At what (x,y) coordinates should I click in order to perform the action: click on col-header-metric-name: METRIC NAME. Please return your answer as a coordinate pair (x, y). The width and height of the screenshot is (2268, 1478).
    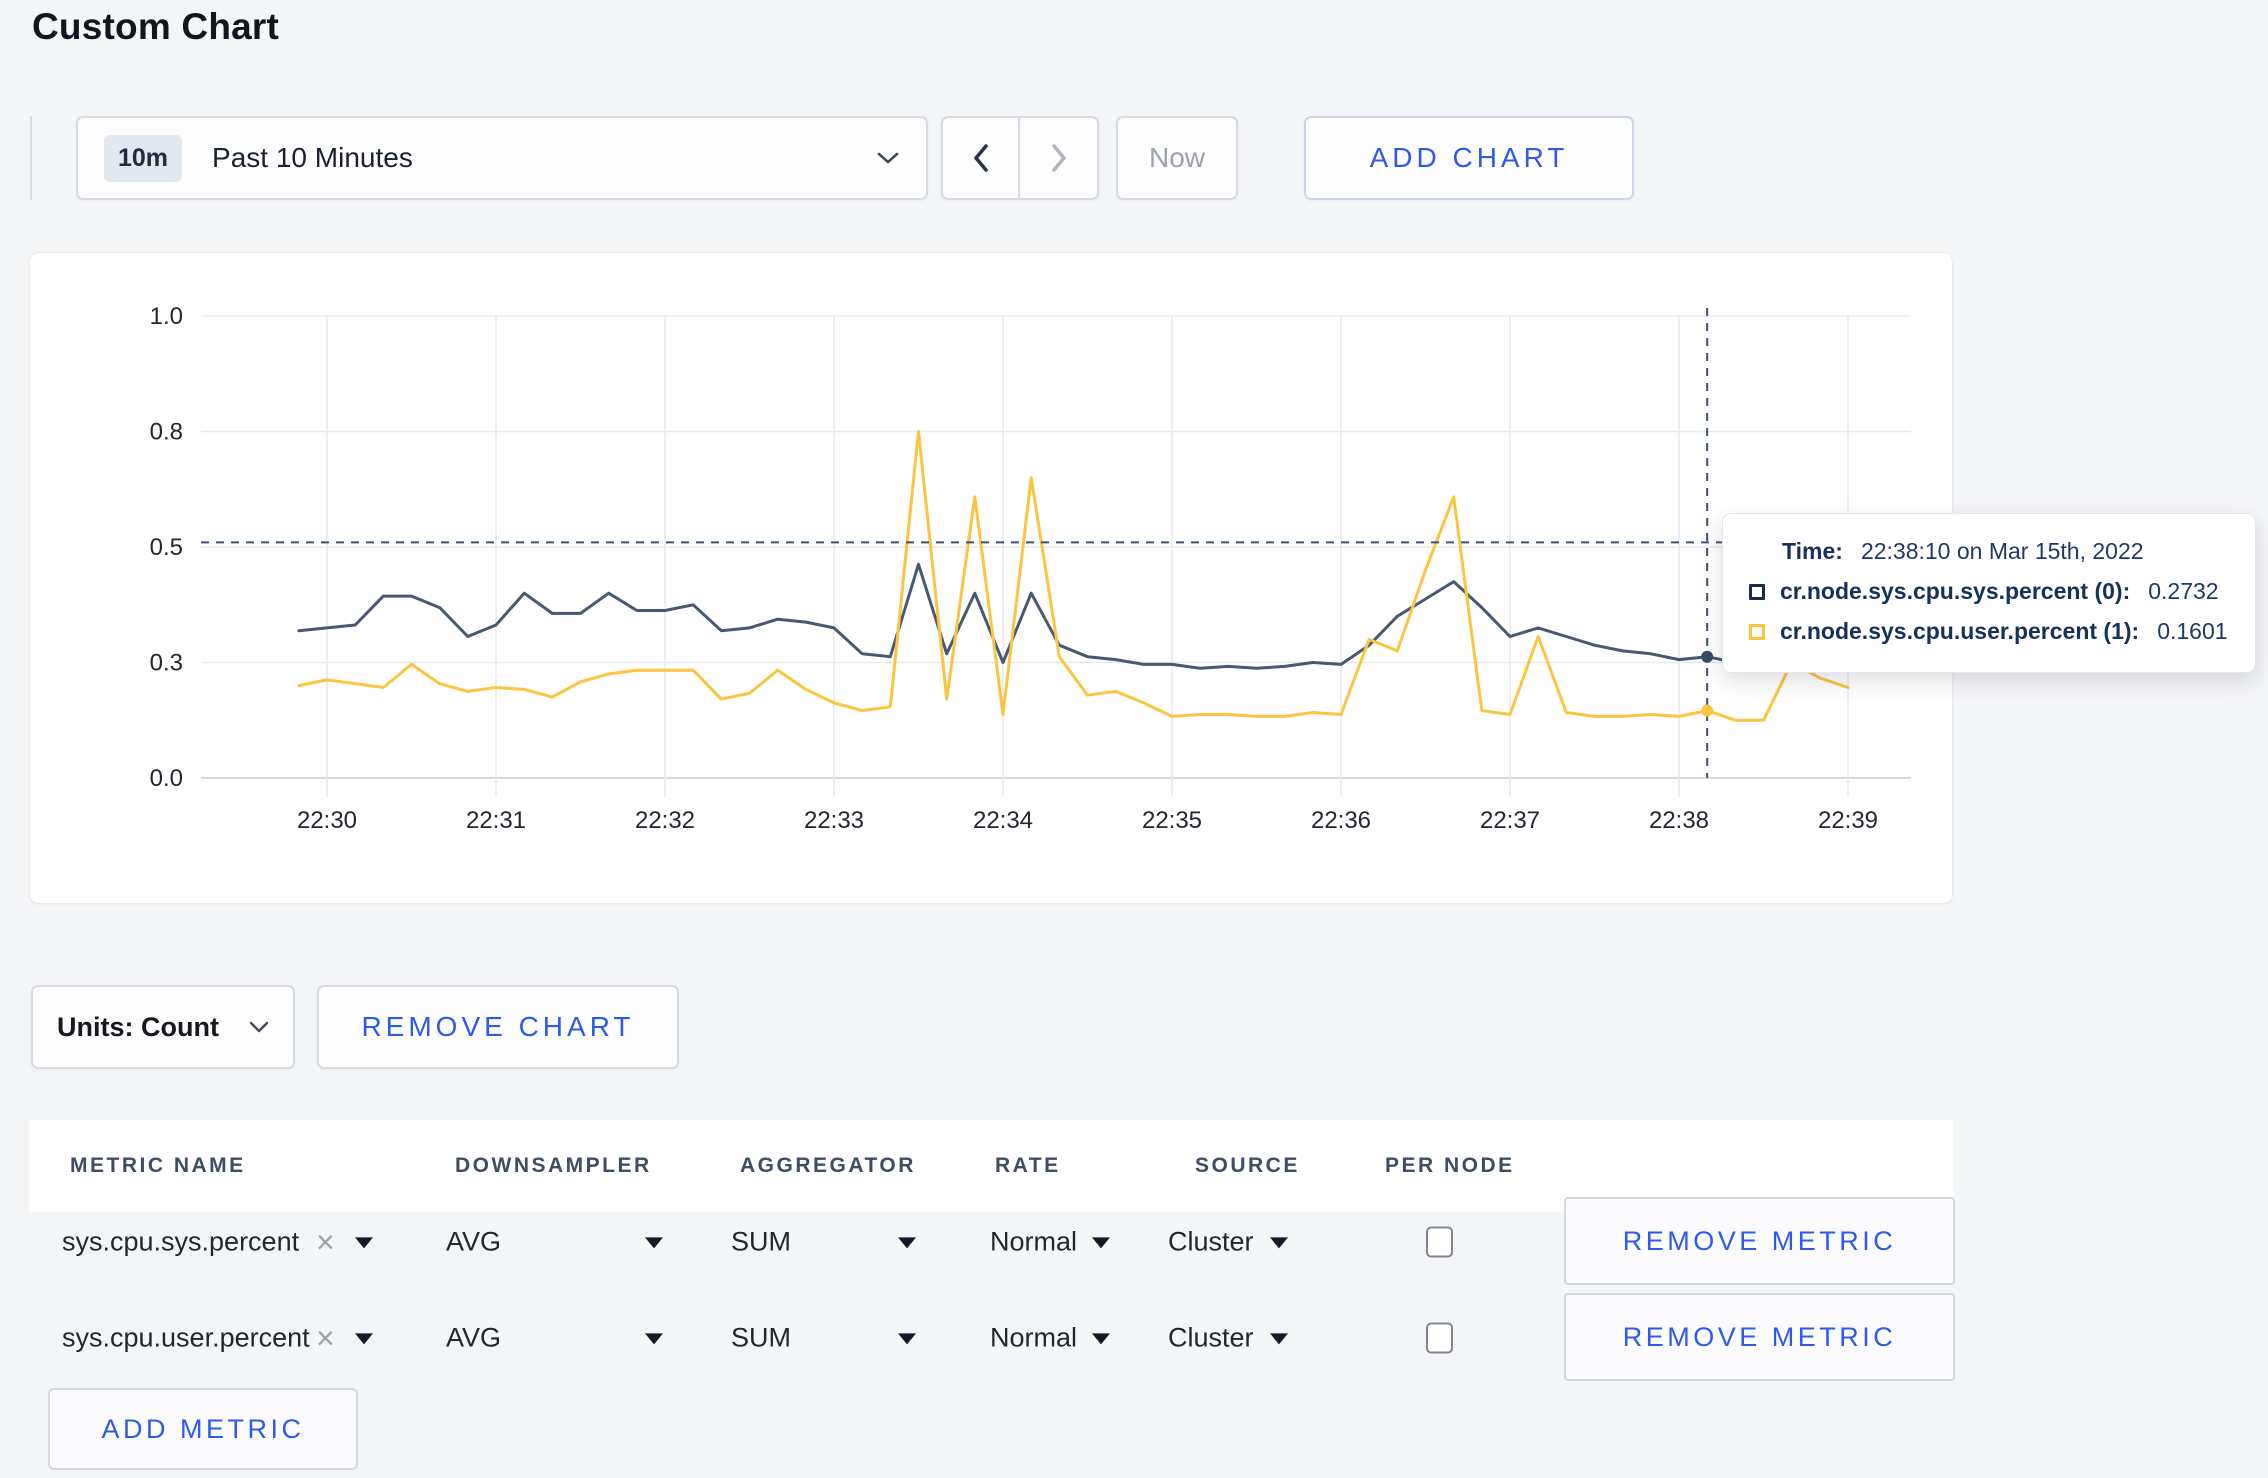
    Looking at the image, I should click on (158, 1165).